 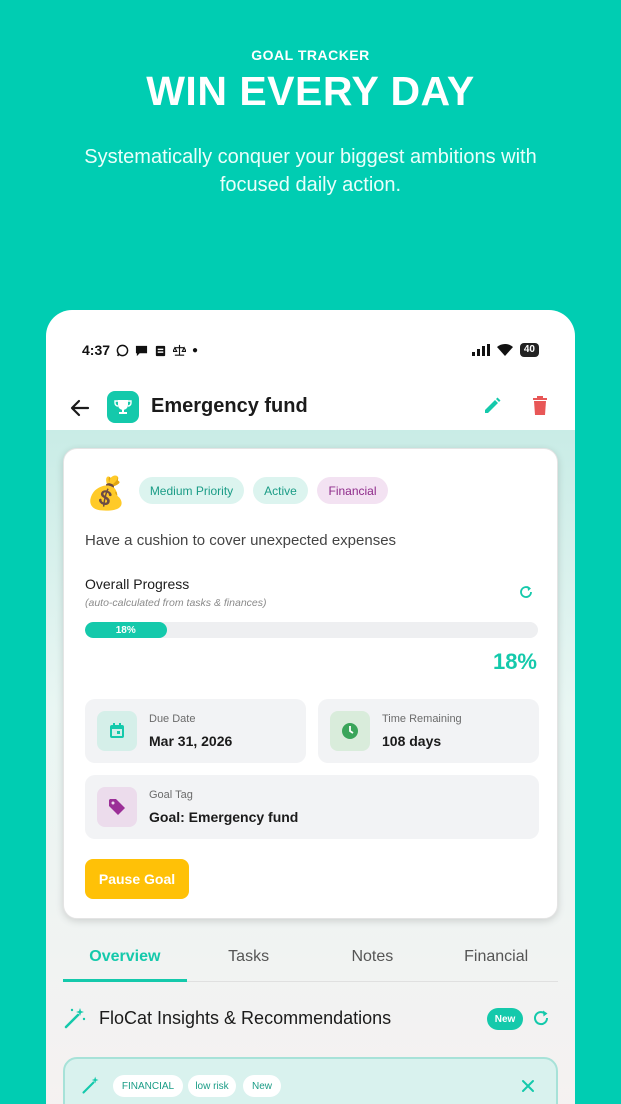 What do you see at coordinates (137, 584) in the screenshot?
I see `progress-title: Overall Progress` at bounding box center [137, 584].